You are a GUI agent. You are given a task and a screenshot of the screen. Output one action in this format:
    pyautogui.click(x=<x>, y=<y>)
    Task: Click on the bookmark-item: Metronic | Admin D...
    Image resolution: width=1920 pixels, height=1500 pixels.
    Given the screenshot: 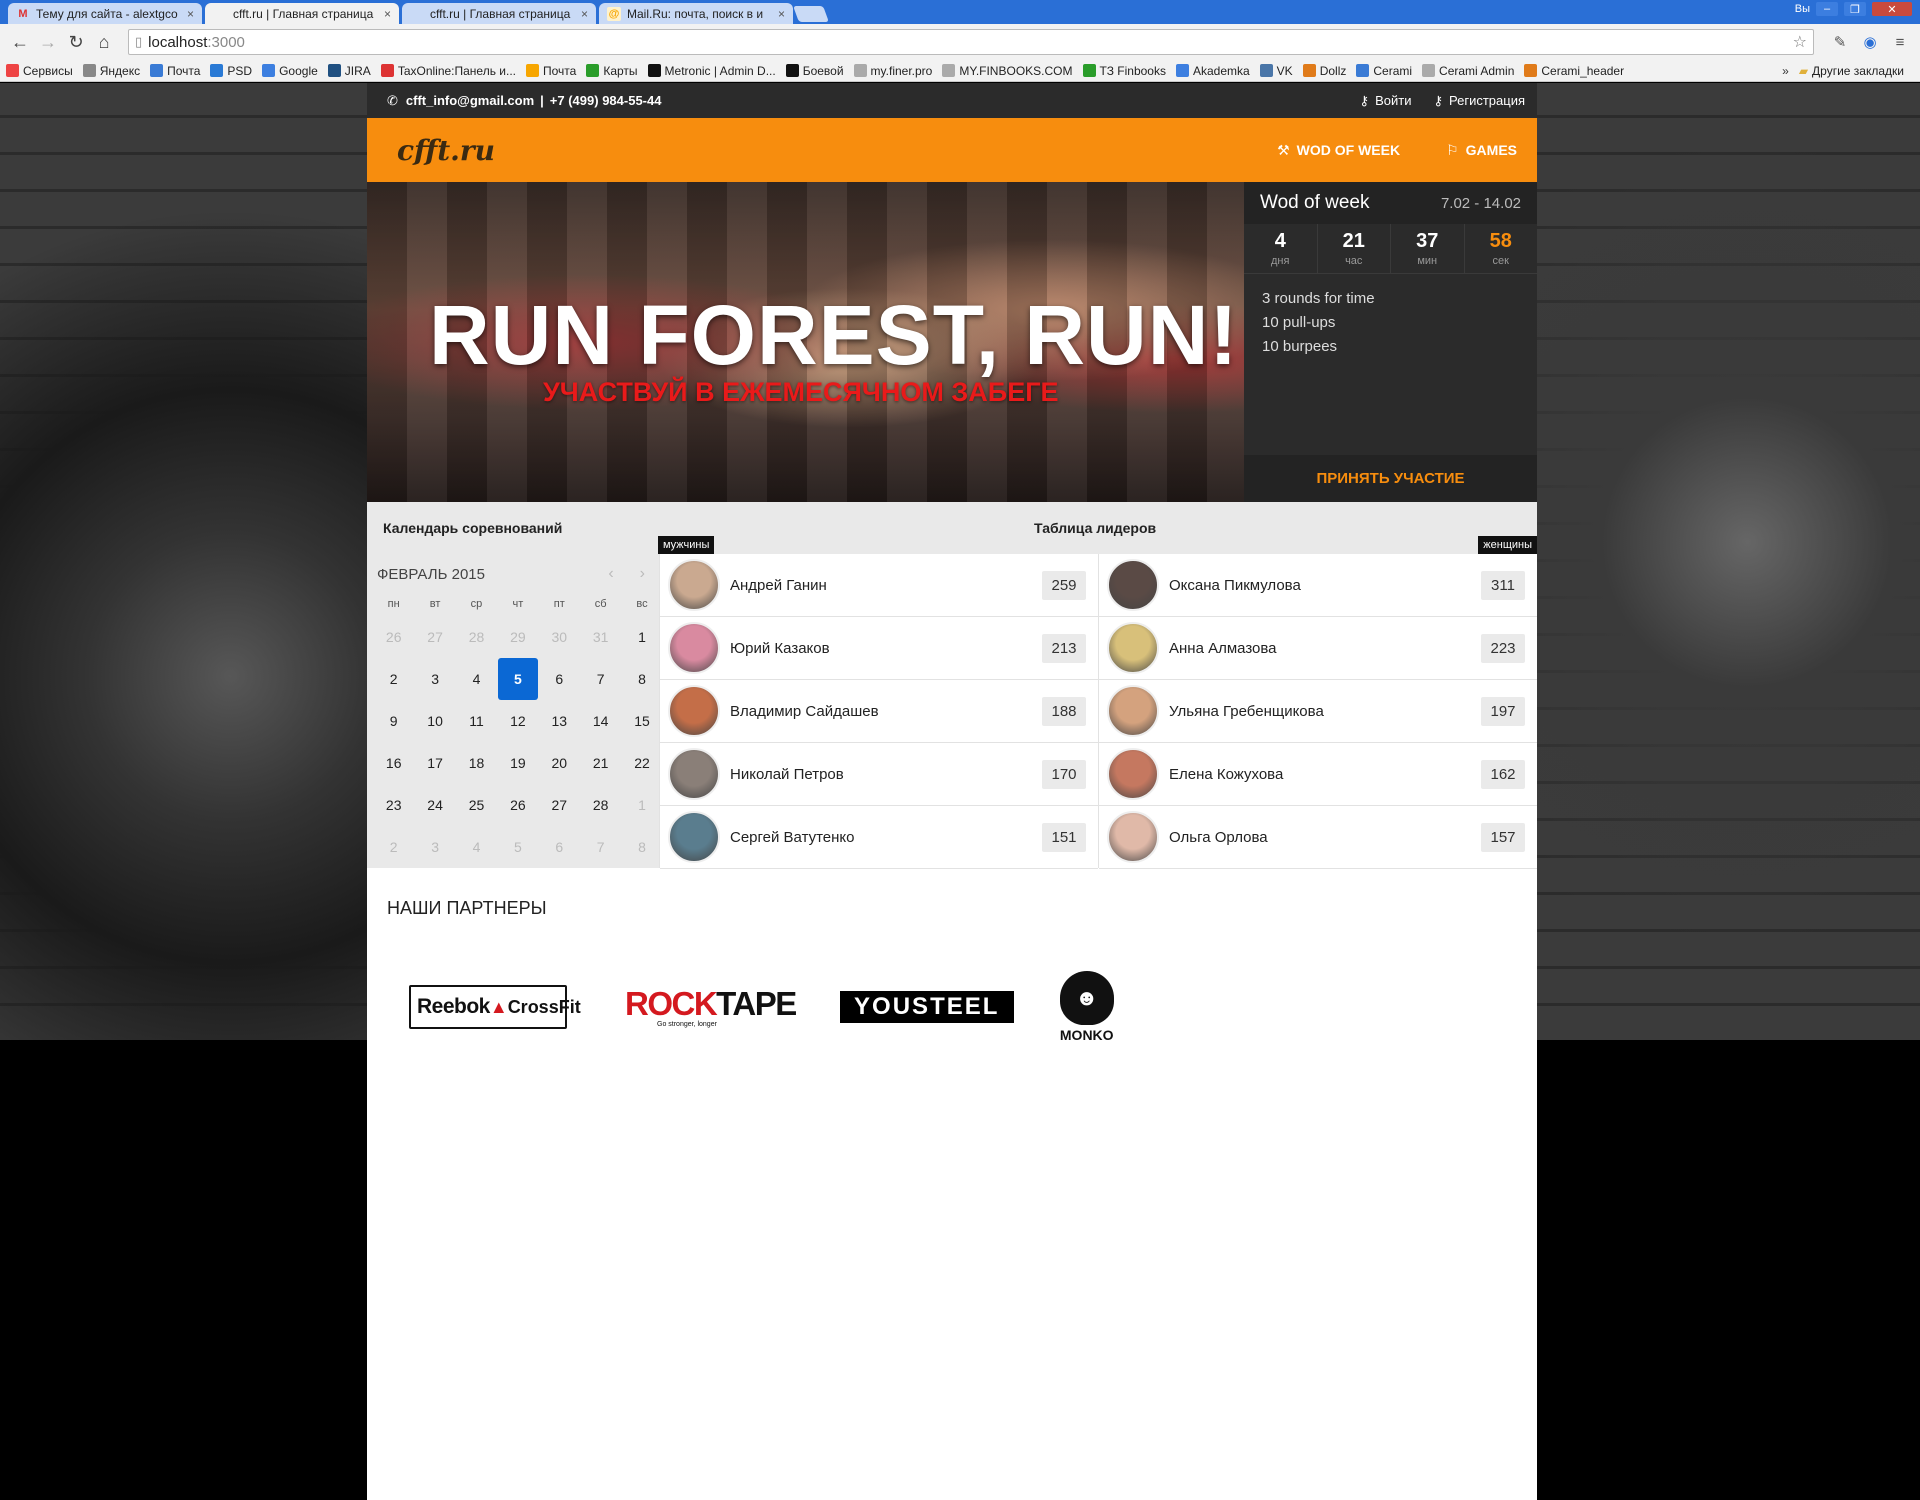 What is the action you would take?
    pyautogui.click(x=711, y=71)
    